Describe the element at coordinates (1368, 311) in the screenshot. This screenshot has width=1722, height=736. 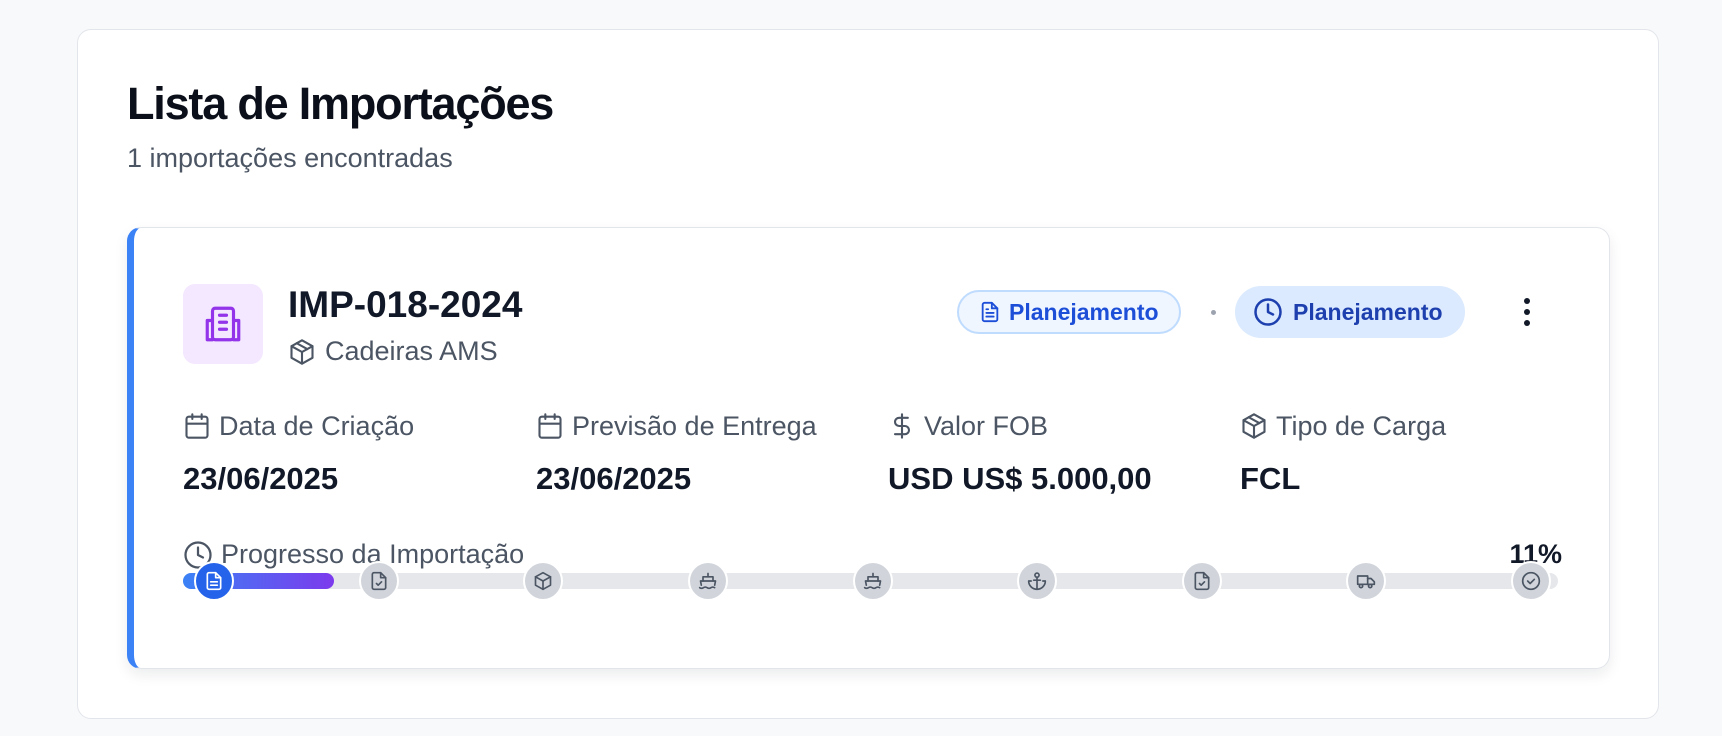
I see `status-badge-label: Planejamento` at that location.